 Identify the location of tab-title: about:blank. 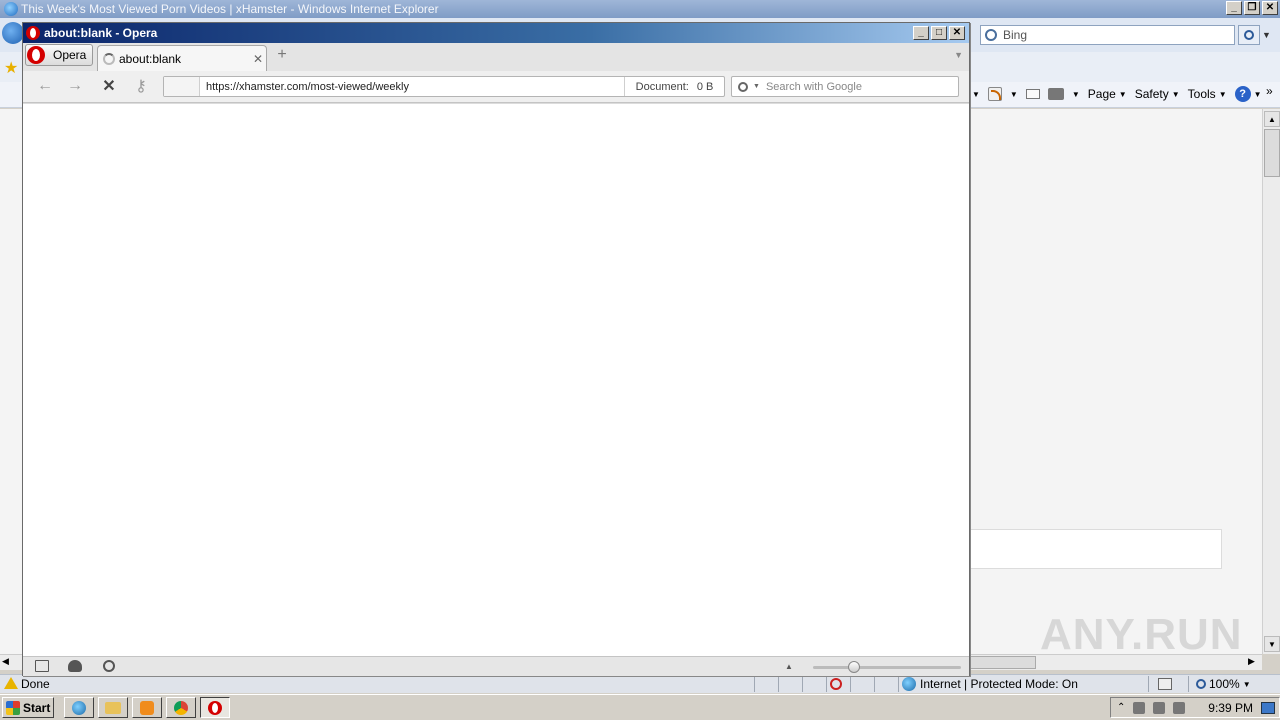
(150, 58).